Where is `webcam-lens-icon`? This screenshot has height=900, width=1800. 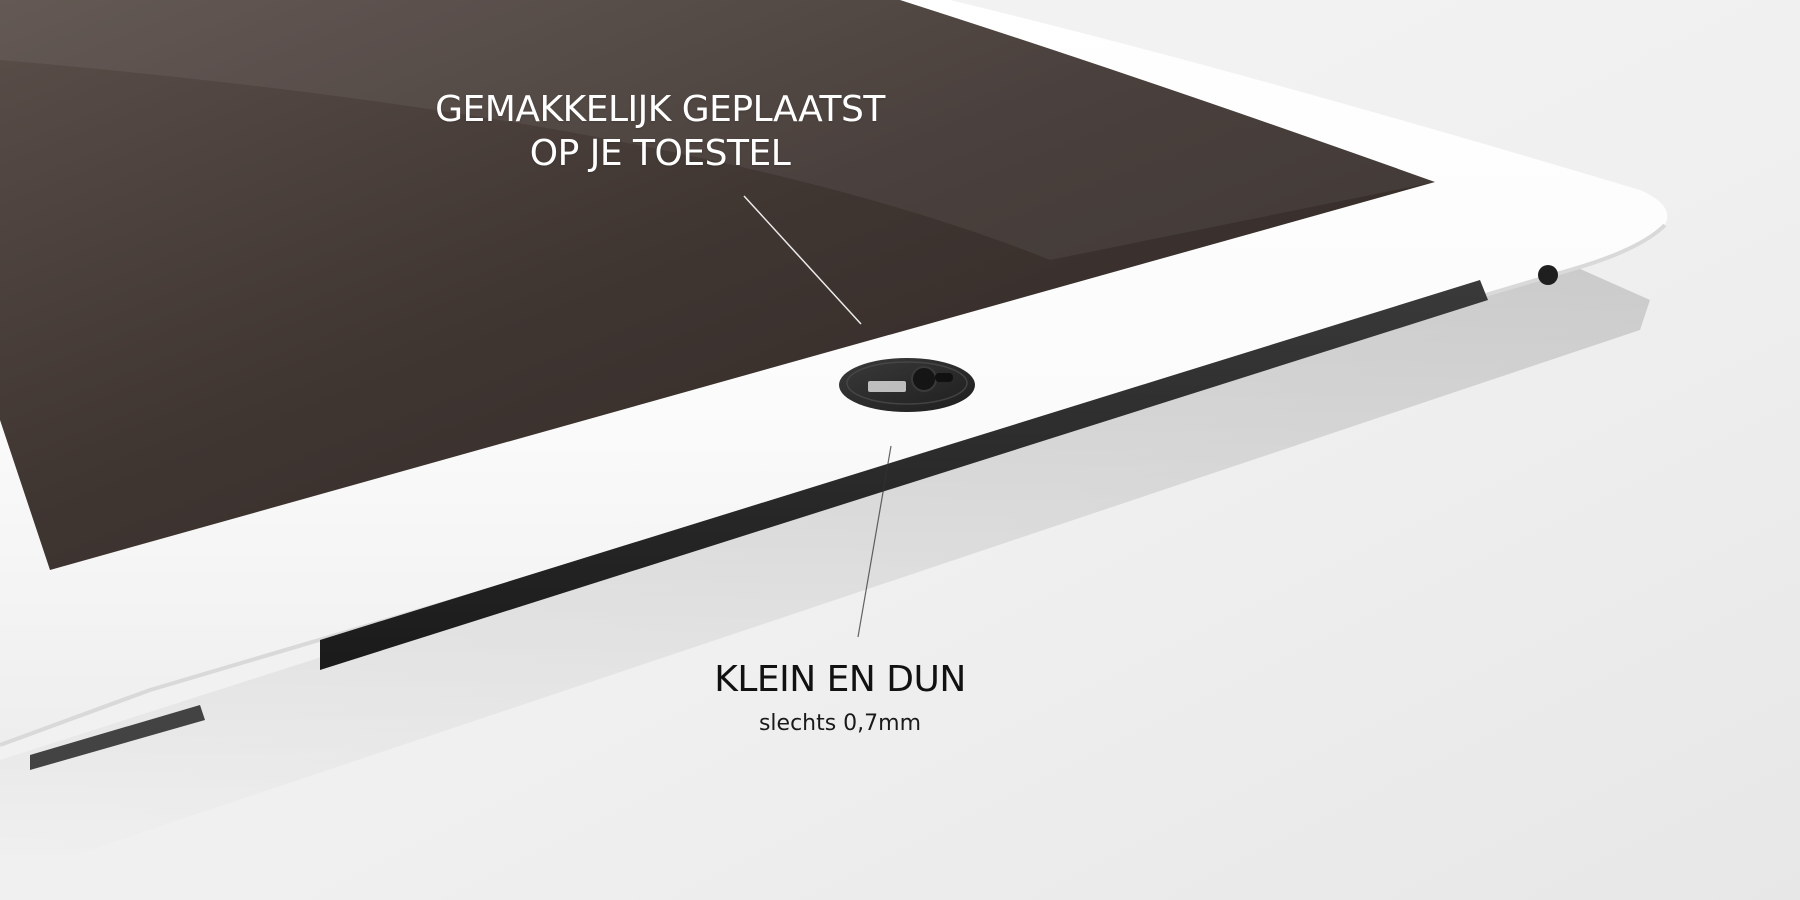
webcam-lens-icon is located at coordinates (924, 379).